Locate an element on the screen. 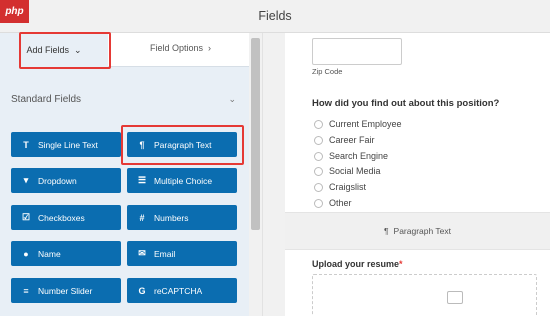  page-title: Fields is located at coordinates (275, 16).